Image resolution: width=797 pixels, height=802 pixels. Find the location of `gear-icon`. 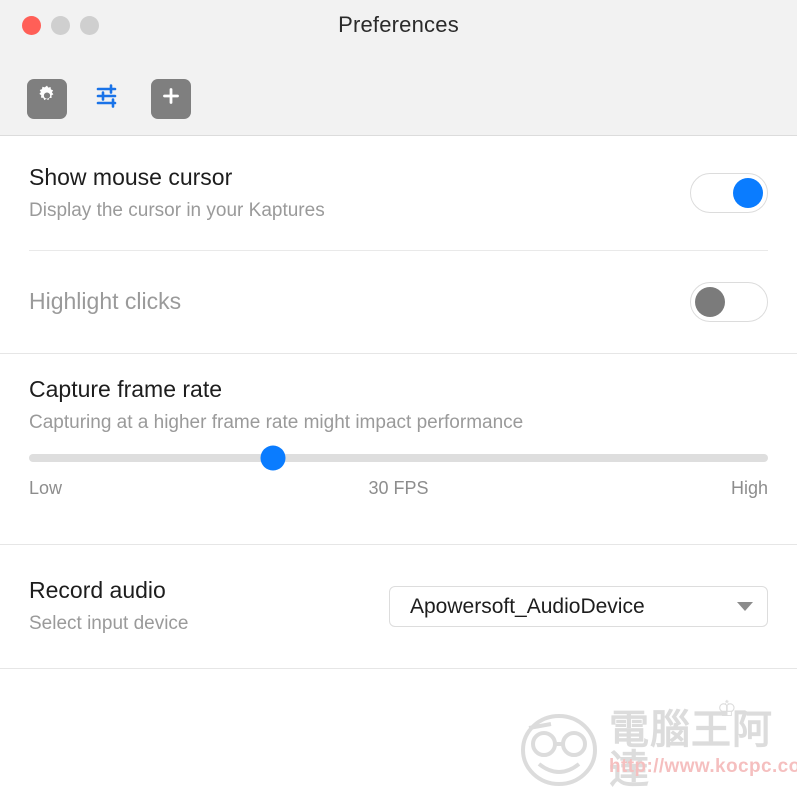

gear-icon is located at coordinates (47, 98).